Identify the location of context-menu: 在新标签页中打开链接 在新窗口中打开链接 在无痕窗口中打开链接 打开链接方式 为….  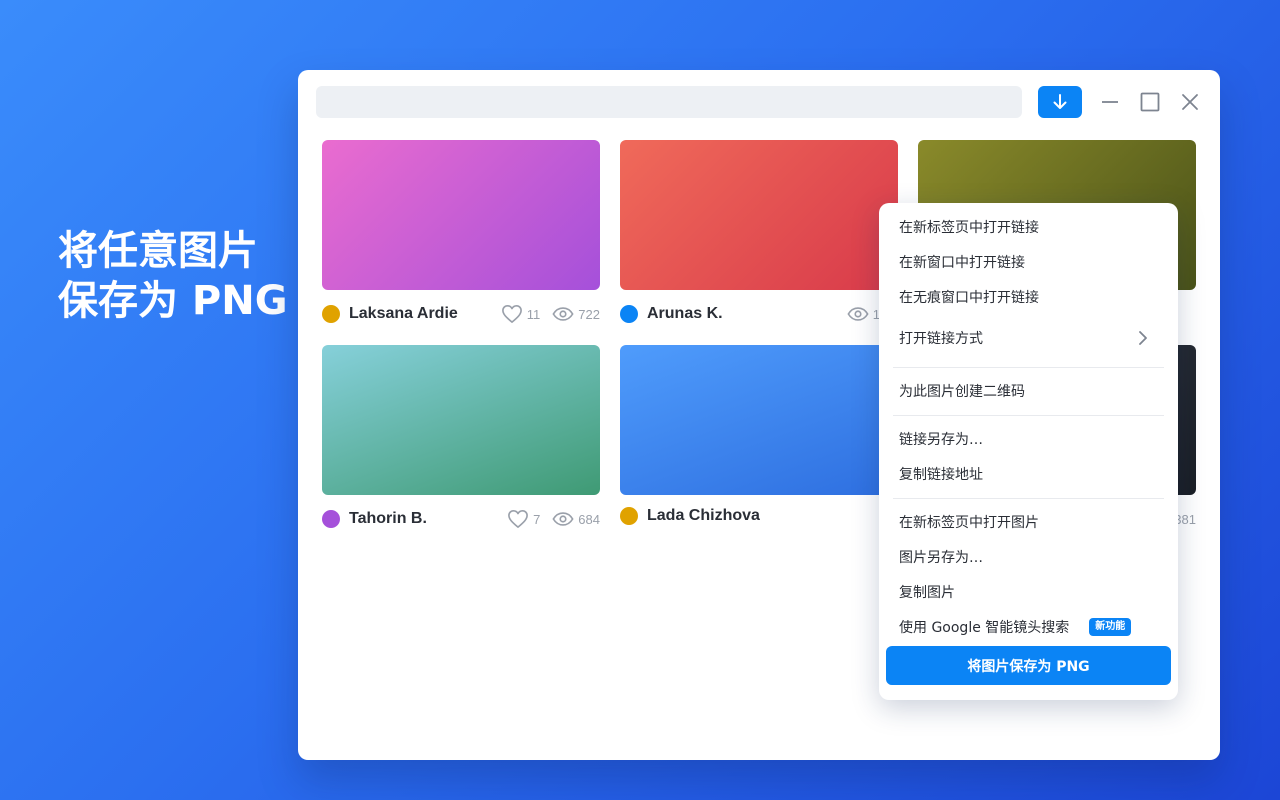
(1028, 451).